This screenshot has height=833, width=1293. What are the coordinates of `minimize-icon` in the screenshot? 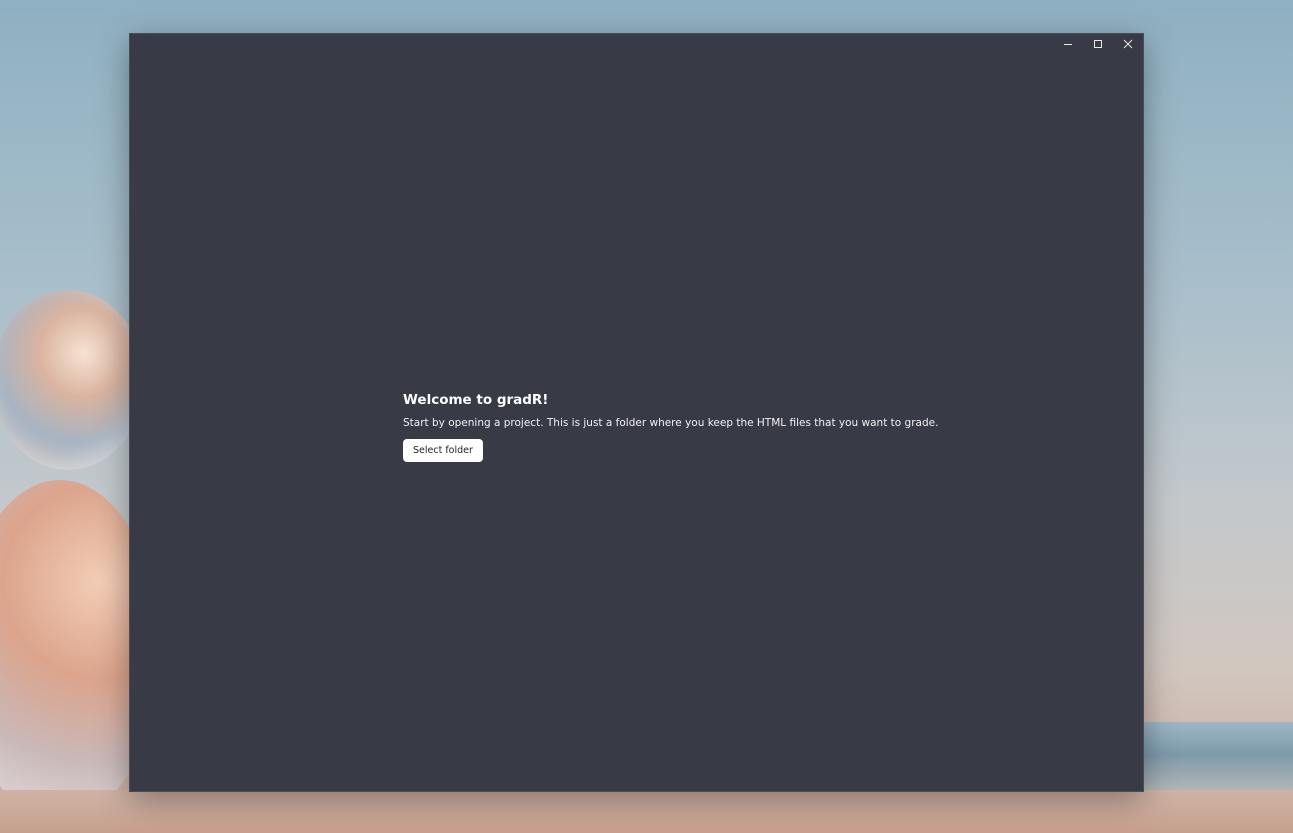 It's located at (1068, 44).